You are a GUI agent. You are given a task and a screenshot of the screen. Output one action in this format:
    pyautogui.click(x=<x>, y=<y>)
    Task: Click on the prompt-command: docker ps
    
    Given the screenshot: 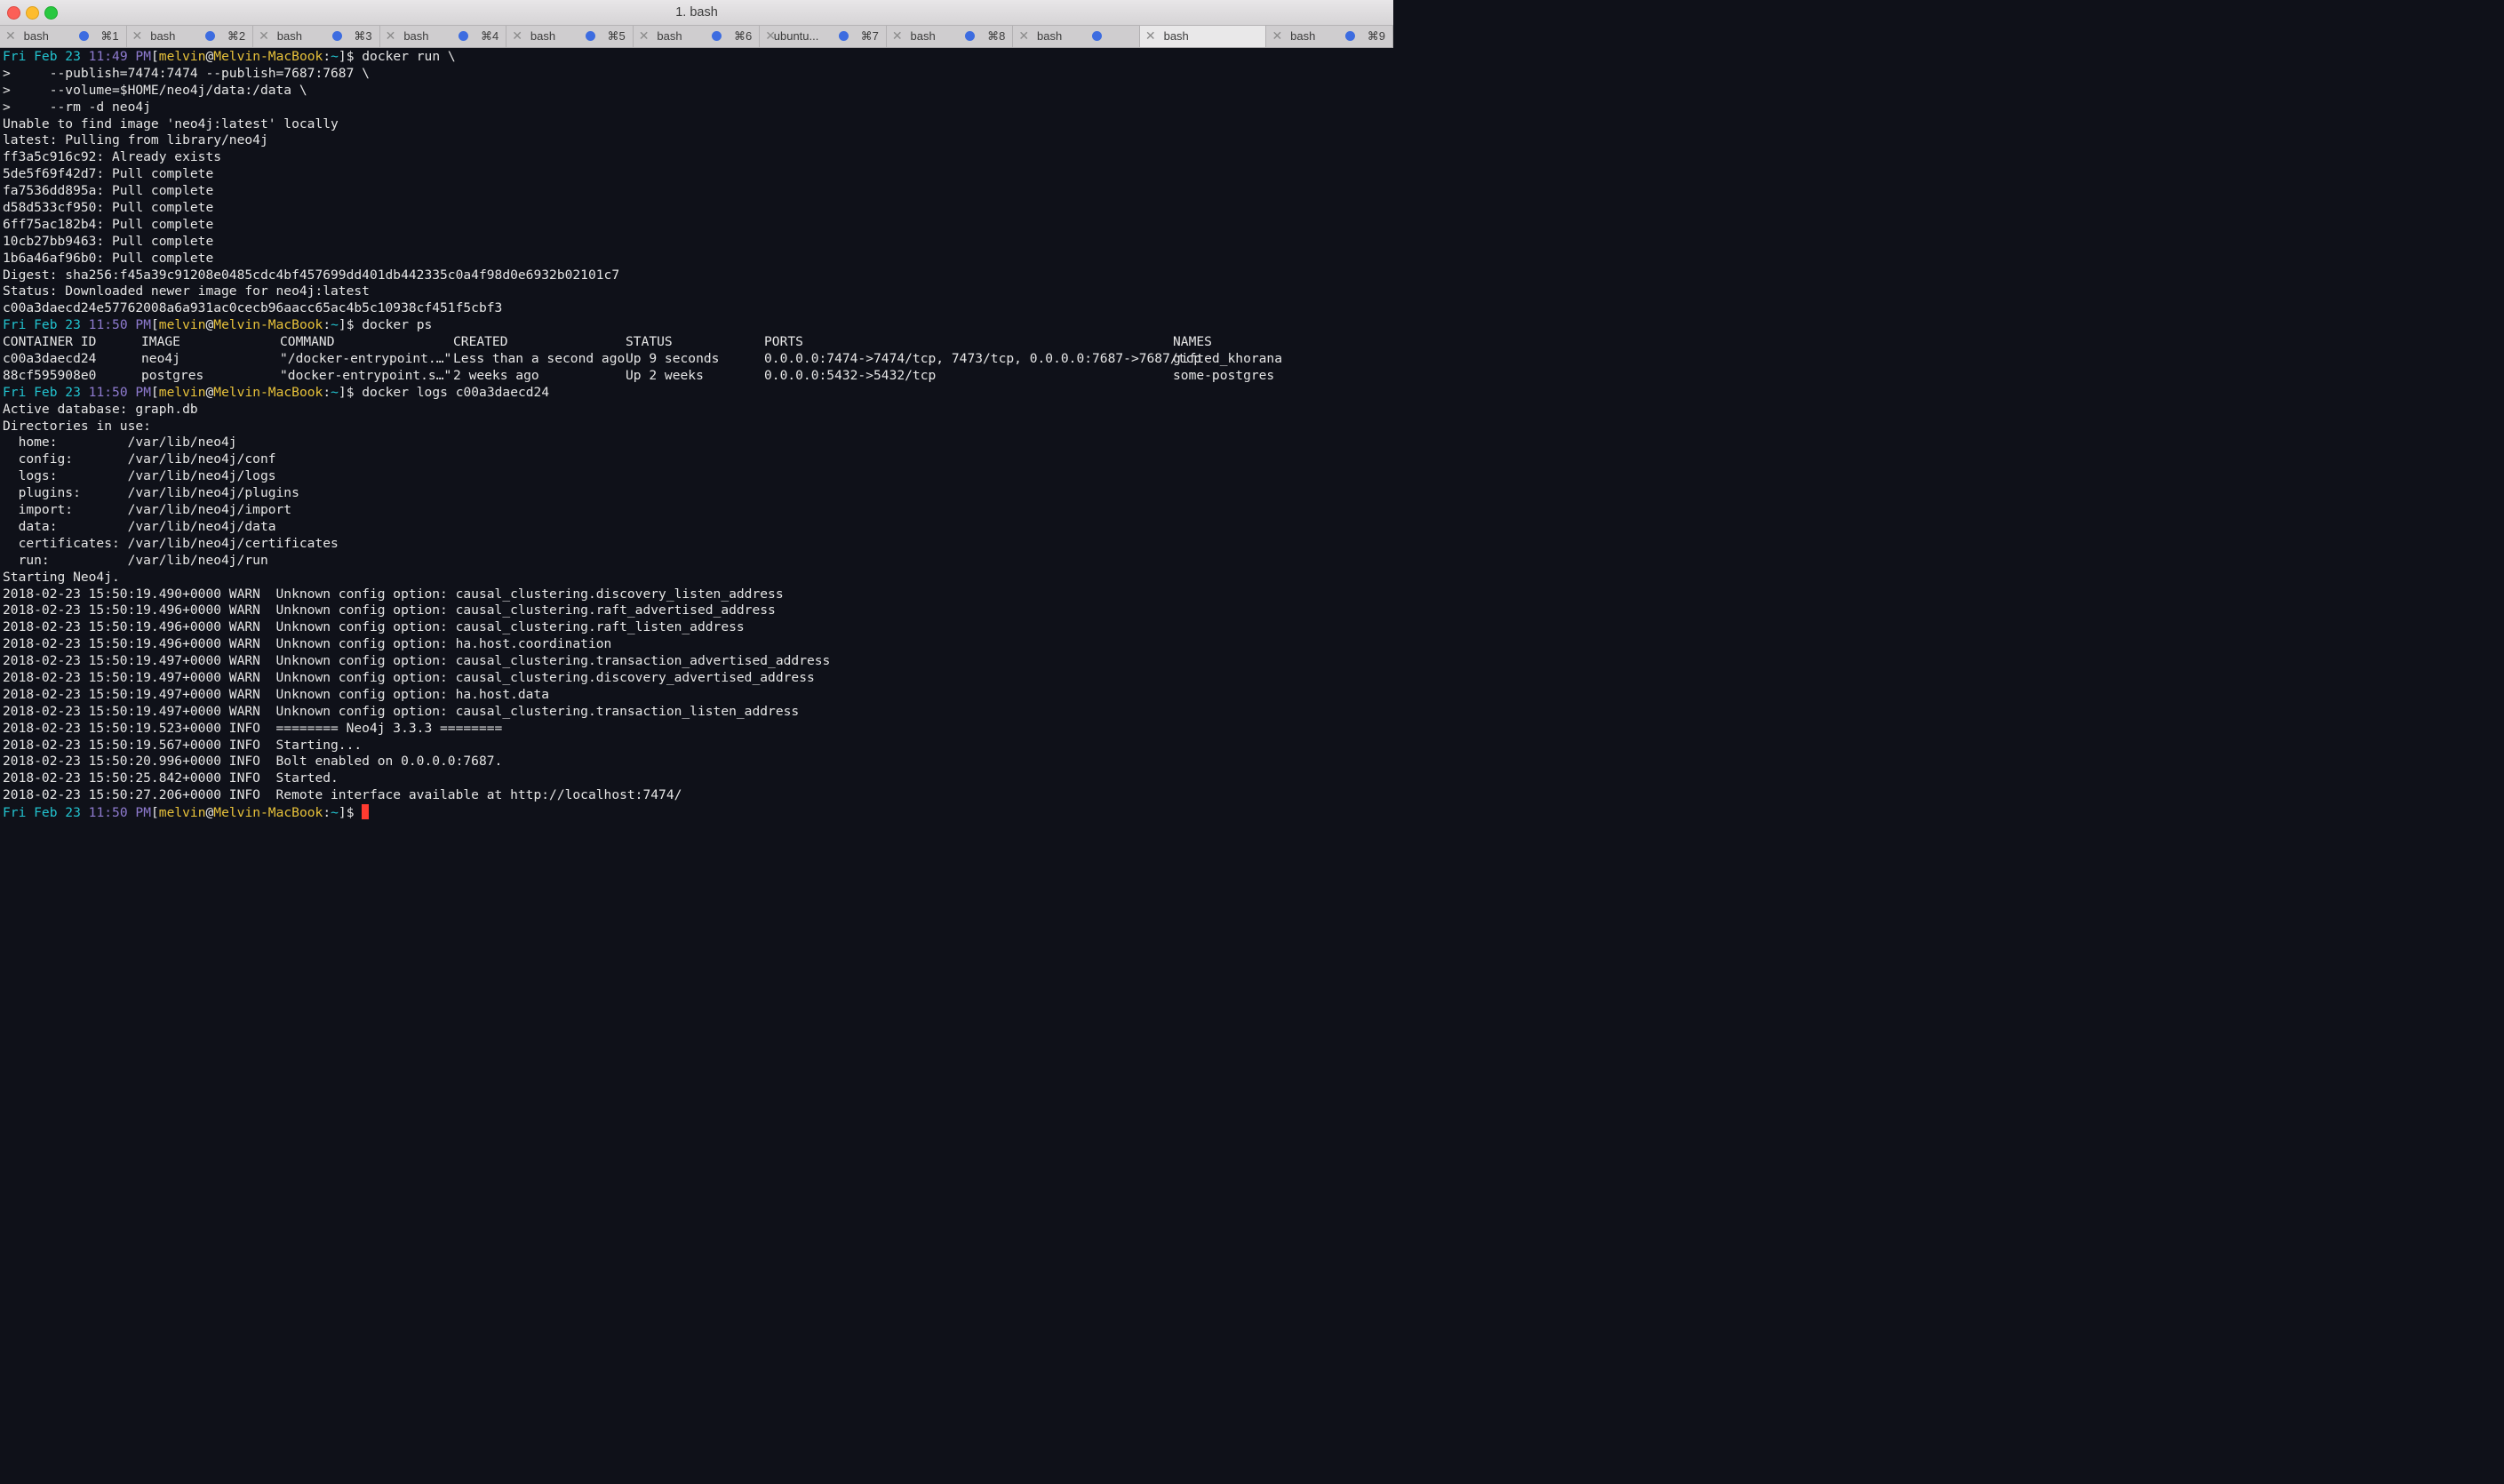 What is the action you would take?
    pyautogui.click(x=397, y=325)
    